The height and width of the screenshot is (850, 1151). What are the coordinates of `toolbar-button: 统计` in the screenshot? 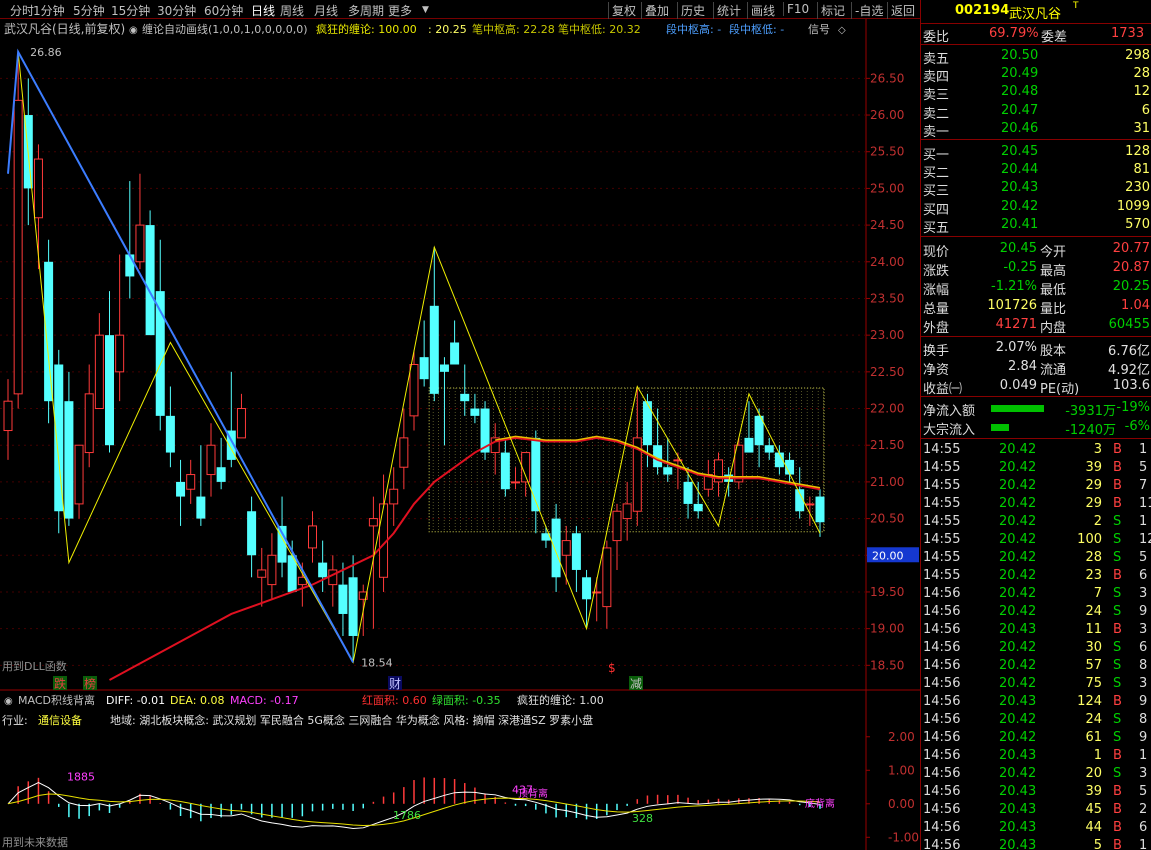 It's located at (727, 10).